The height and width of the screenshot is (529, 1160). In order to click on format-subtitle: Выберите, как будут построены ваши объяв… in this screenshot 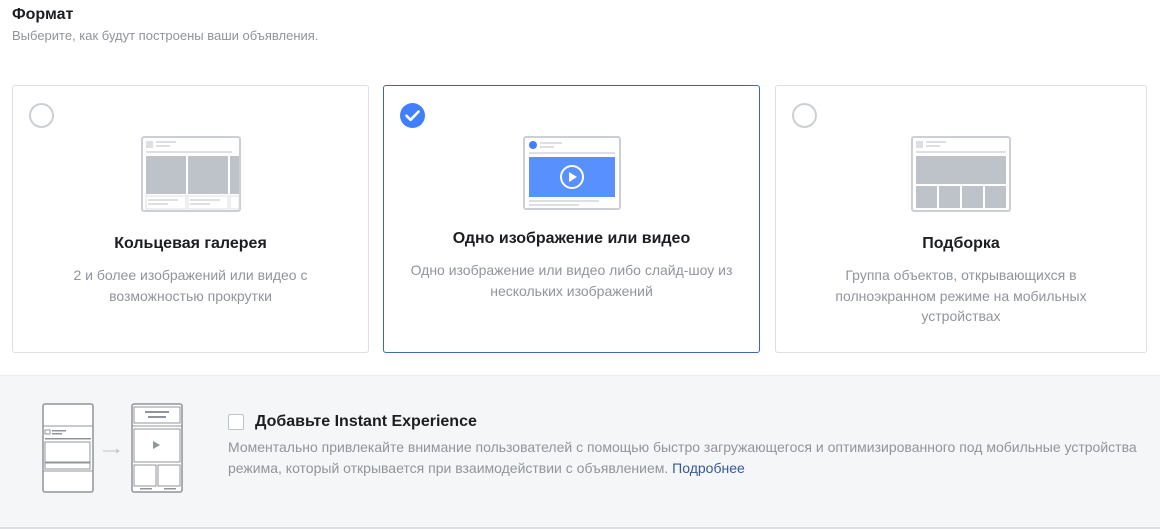, I will do `click(165, 35)`.